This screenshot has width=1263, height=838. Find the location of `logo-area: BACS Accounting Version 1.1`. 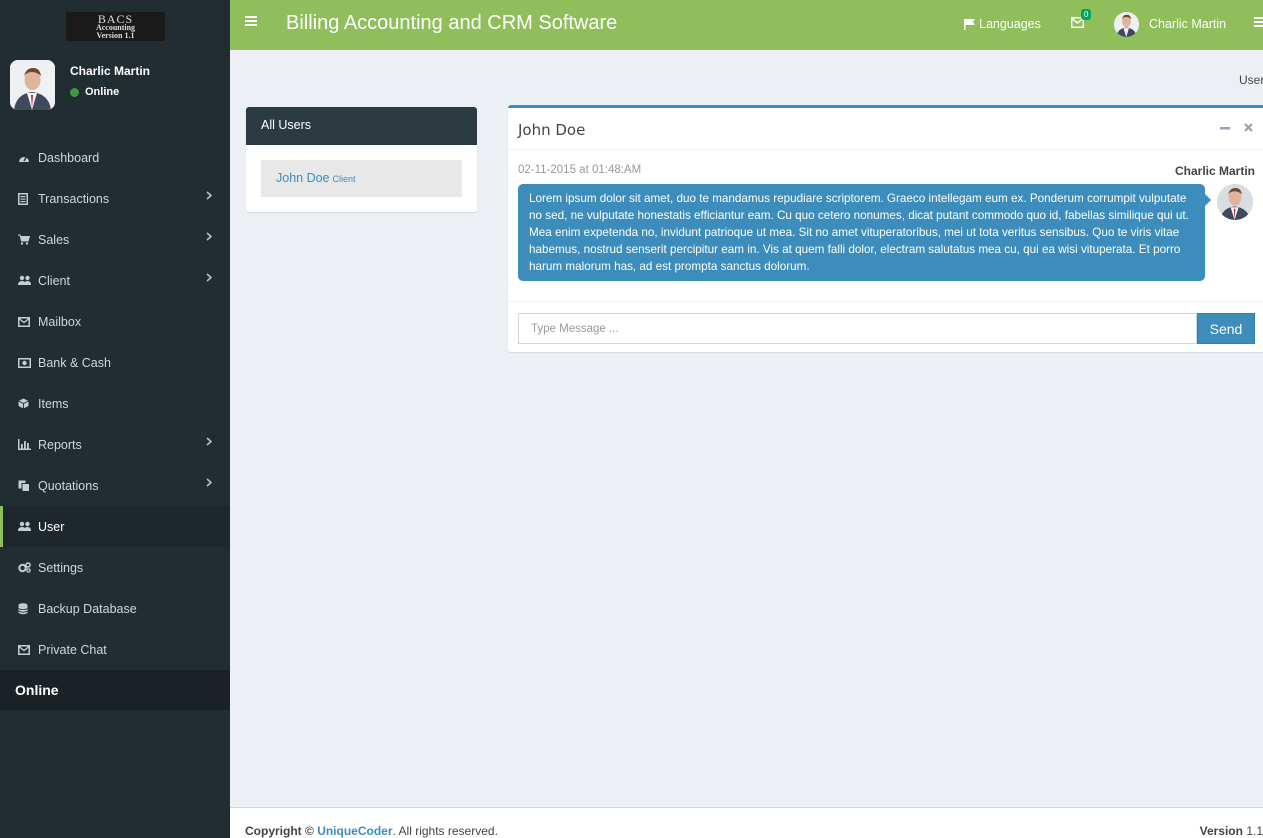

logo-area: BACS Accounting Version 1.1 is located at coordinates (115, 25).